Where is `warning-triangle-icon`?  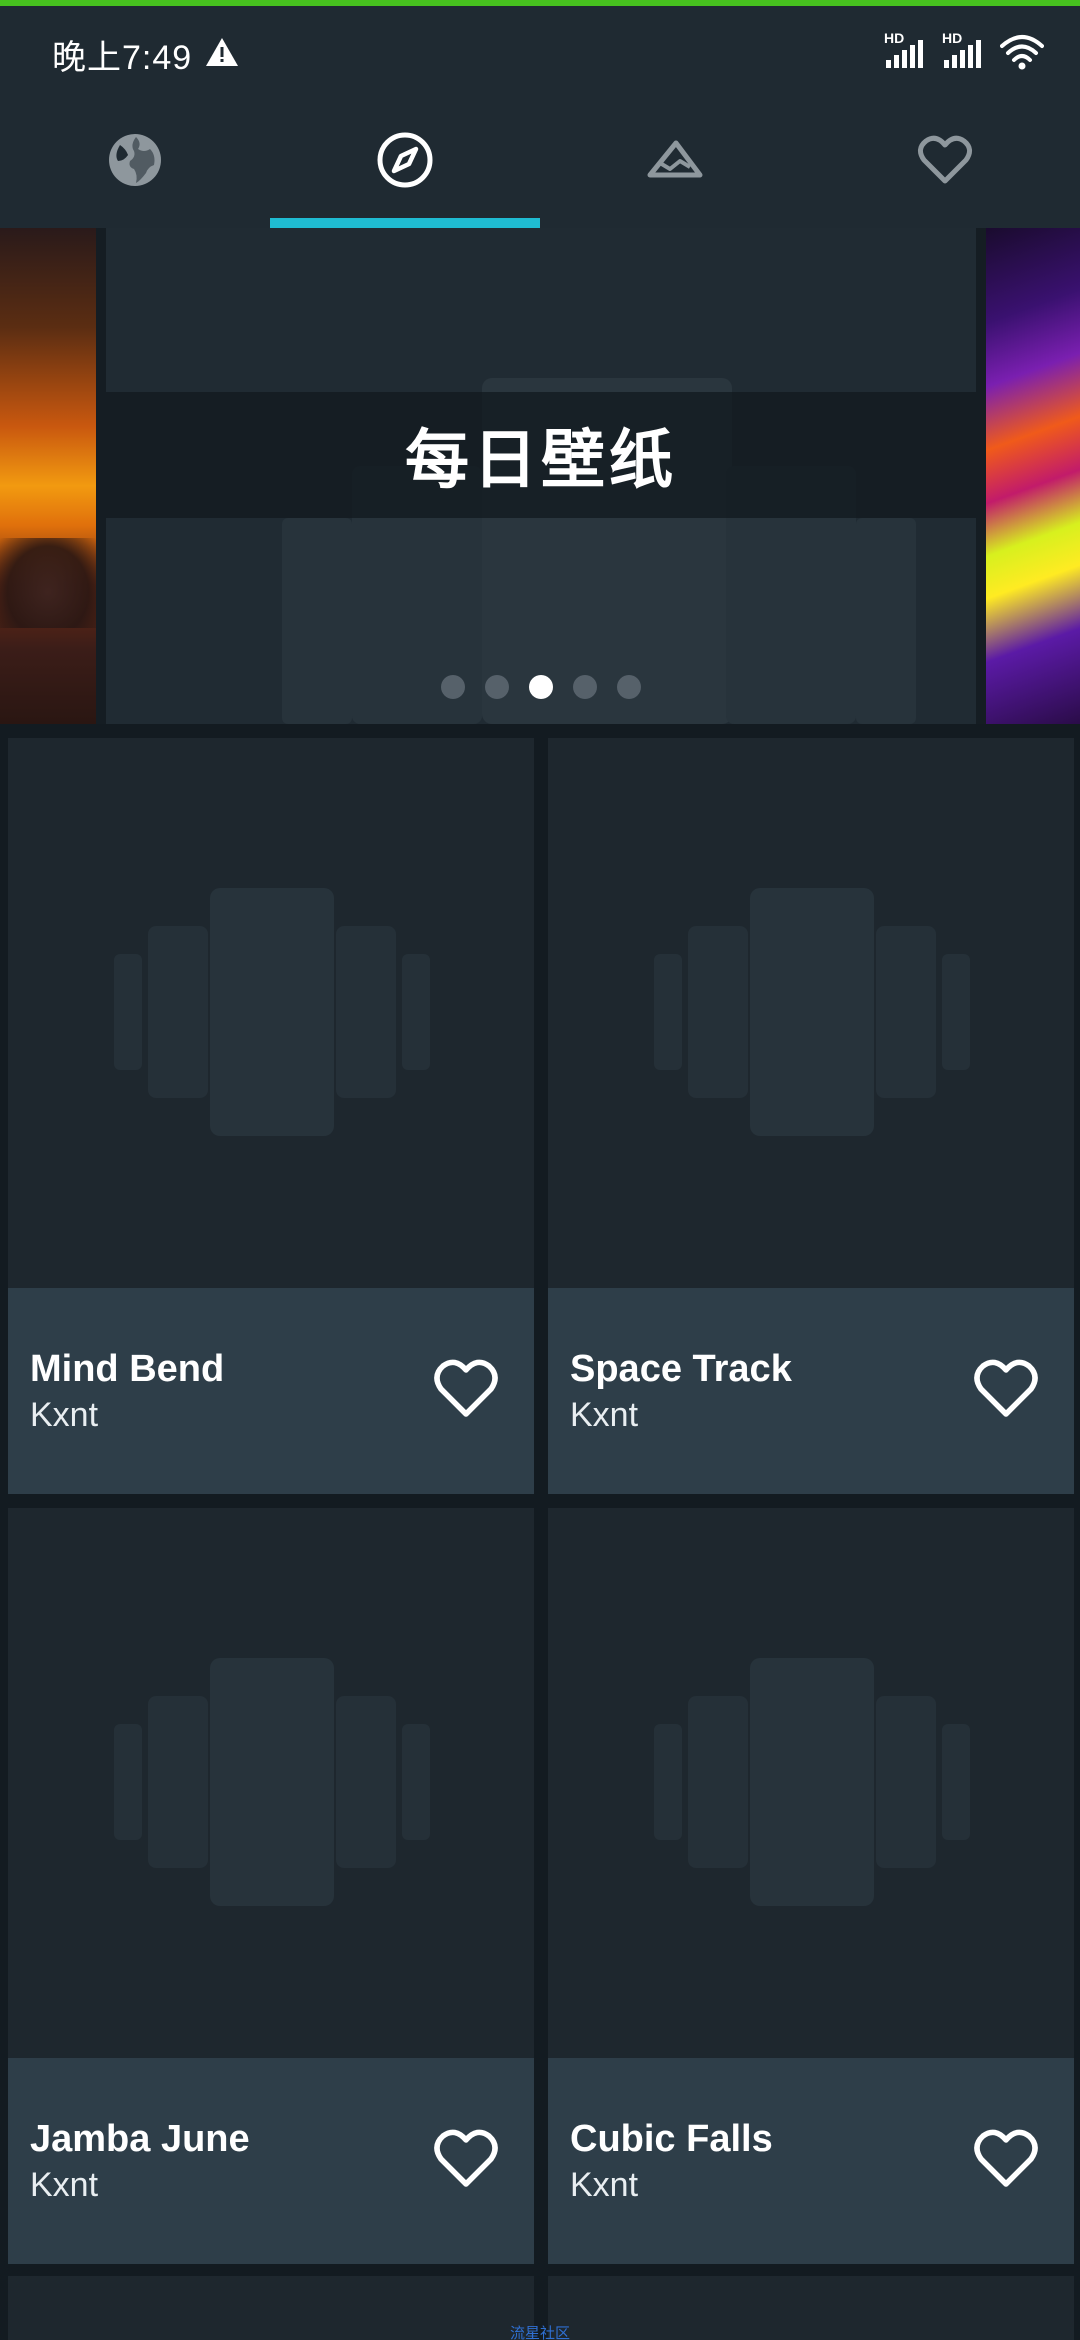
warning-triangle-icon is located at coordinates (222, 52).